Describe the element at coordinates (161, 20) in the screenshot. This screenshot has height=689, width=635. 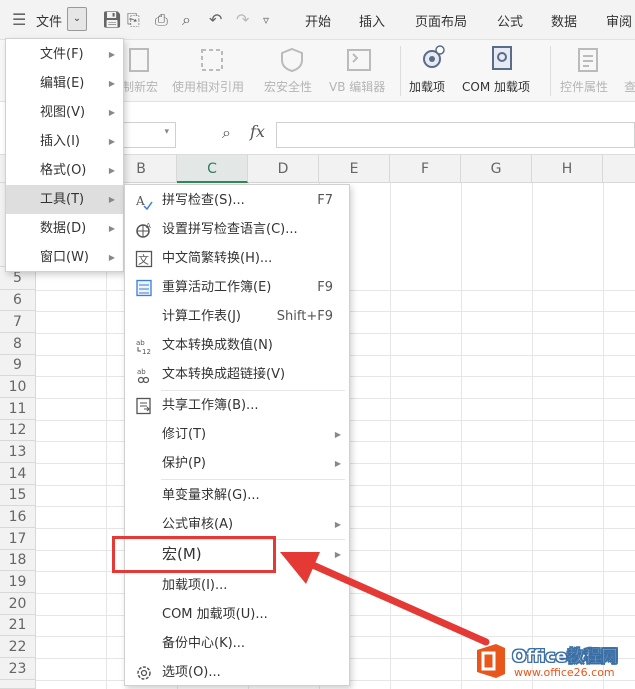
I see `print-icon: ⎙` at that location.